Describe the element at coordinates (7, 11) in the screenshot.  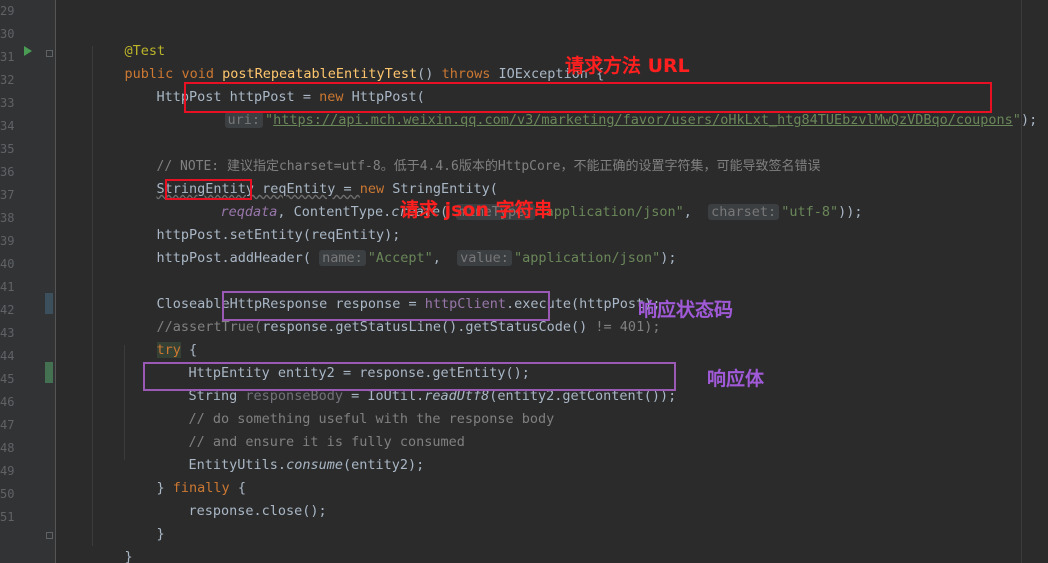
I see `line-number: 29` at that location.